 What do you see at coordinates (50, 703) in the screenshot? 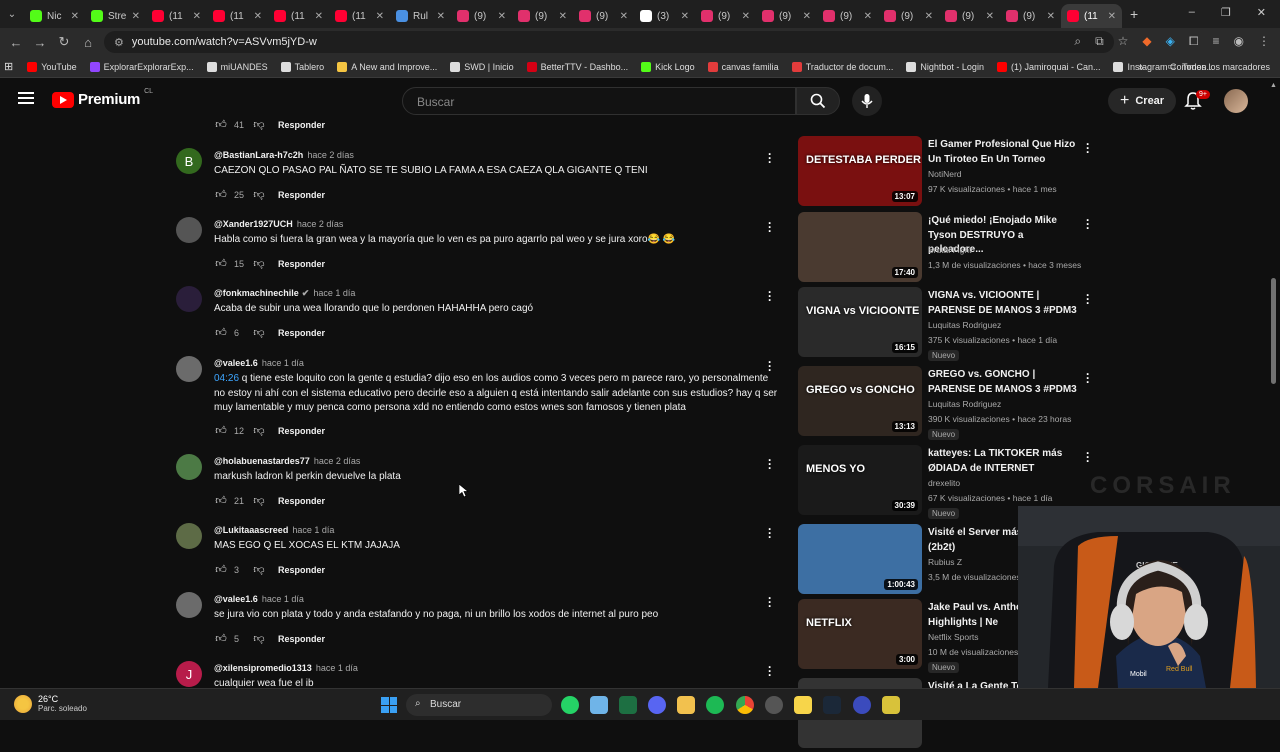
I see `weather-widget: 26°C Parc. soleado` at bounding box center [50, 703].